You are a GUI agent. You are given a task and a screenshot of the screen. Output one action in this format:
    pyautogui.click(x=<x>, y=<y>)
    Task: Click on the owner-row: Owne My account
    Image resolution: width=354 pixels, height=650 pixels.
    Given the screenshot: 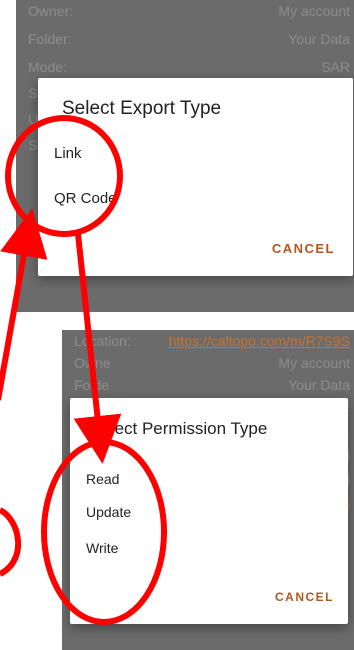 What is the action you would take?
    pyautogui.click(x=208, y=363)
    